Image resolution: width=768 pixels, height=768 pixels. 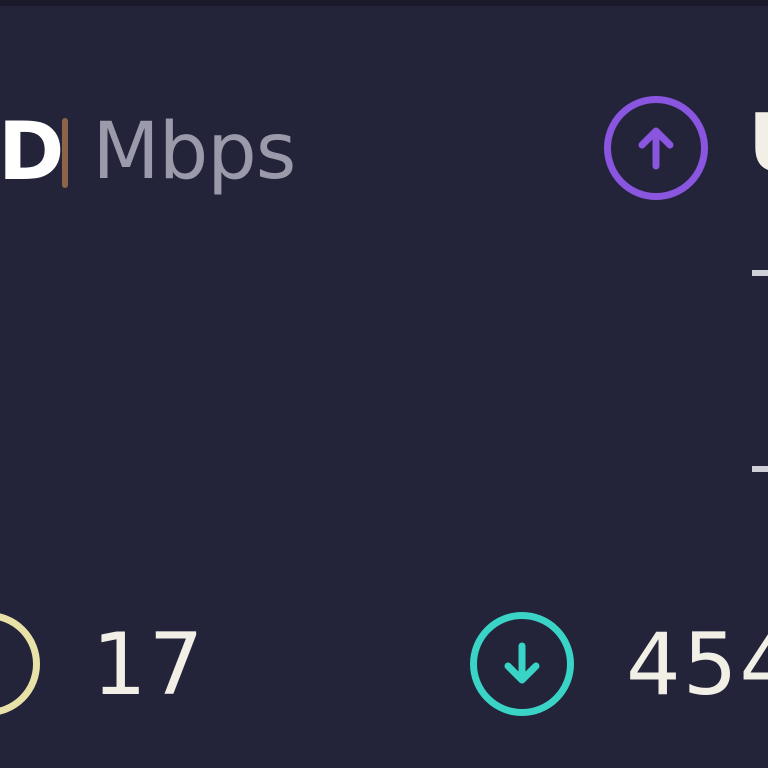 What do you see at coordinates (194, 152) in the screenshot?
I see `speed-unit-label: Mbps` at bounding box center [194, 152].